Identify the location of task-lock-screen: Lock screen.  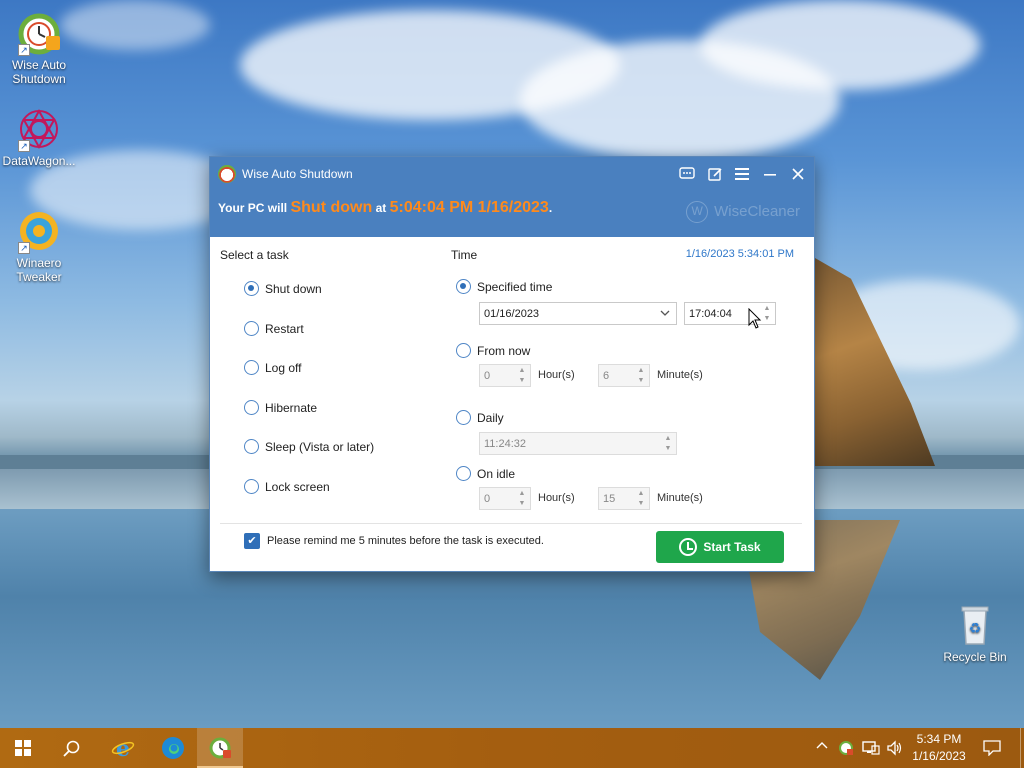
(287, 486).